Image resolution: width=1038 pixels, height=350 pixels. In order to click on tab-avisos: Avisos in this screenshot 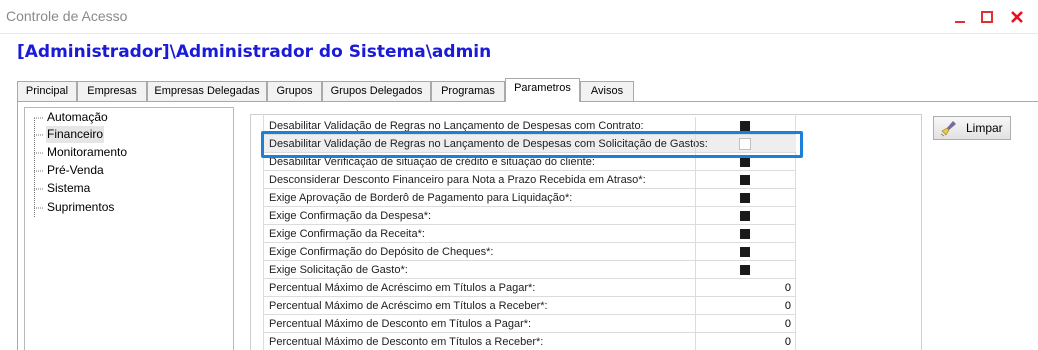, I will do `click(607, 91)`.